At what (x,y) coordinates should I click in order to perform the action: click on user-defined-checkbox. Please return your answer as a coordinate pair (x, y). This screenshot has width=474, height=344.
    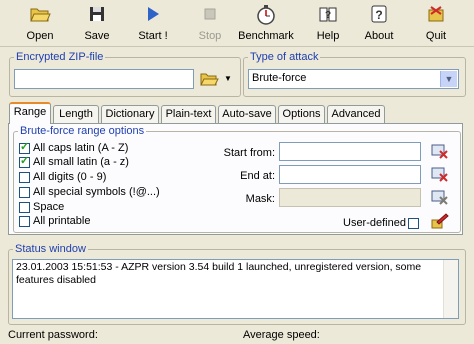
    Looking at the image, I should click on (413, 223).